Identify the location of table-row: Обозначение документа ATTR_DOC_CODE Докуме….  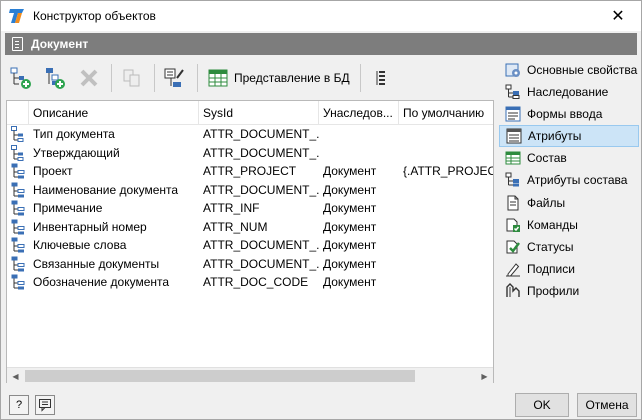
(250, 282).